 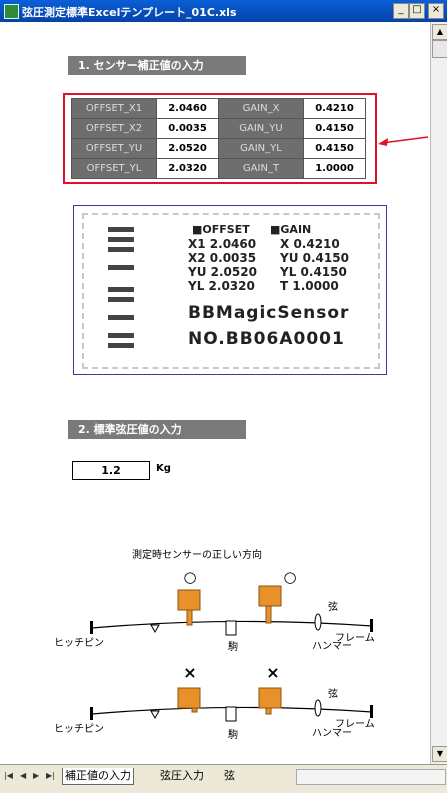 I want to click on horizontal-scrollbar, so click(x=371, y=777).